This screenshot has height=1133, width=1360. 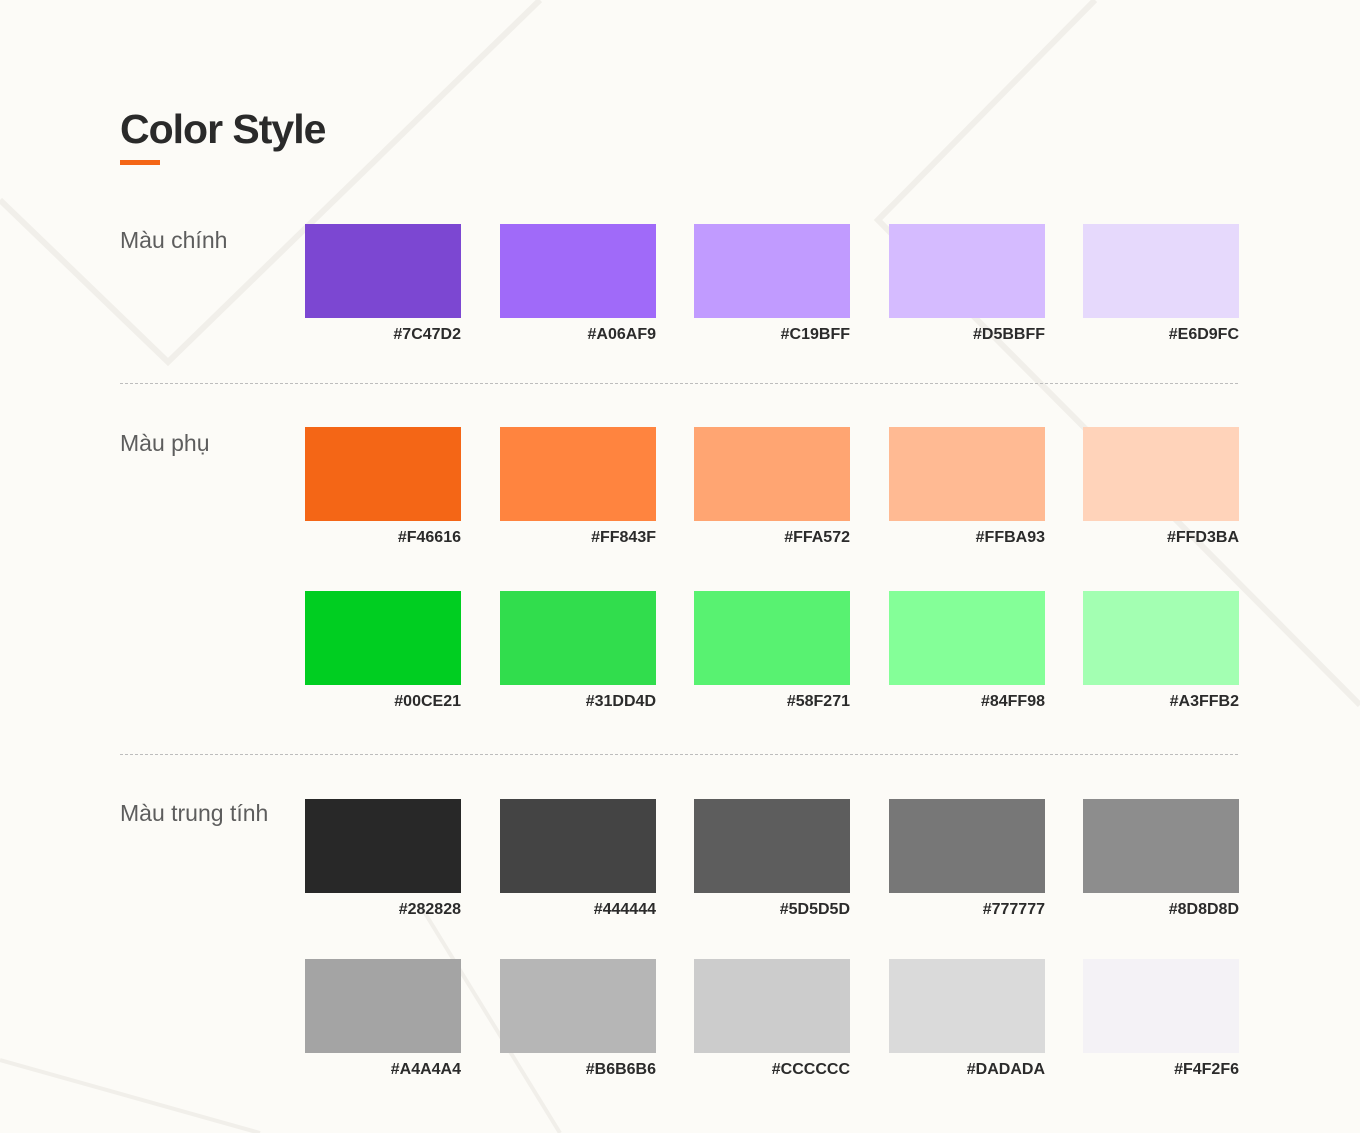 What do you see at coordinates (680, 1024) in the screenshot?
I see `swatch-row: #A4A4A4 #B6B6B6 #CCCCCC #DADADA #F4F2F6` at bounding box center [680, 1024].